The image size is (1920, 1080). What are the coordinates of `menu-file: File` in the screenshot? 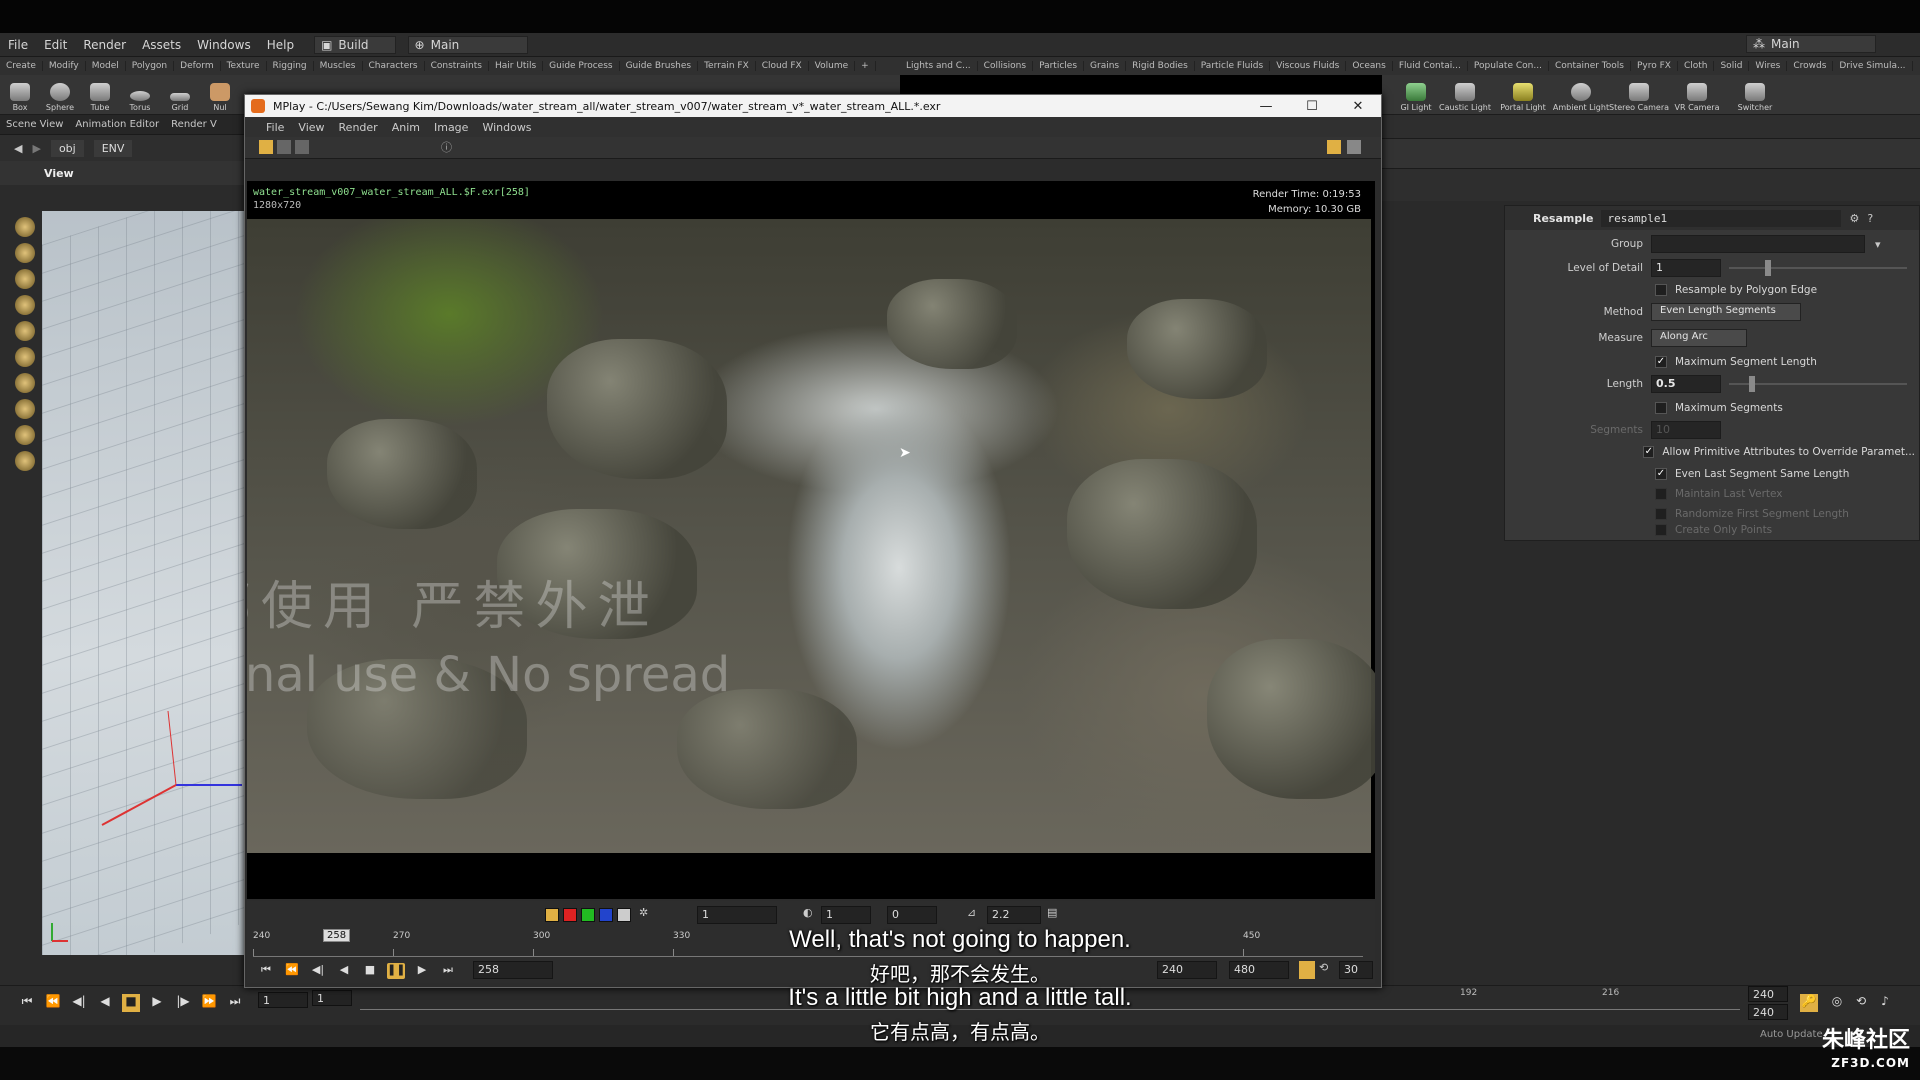 It's located at (18, 45).